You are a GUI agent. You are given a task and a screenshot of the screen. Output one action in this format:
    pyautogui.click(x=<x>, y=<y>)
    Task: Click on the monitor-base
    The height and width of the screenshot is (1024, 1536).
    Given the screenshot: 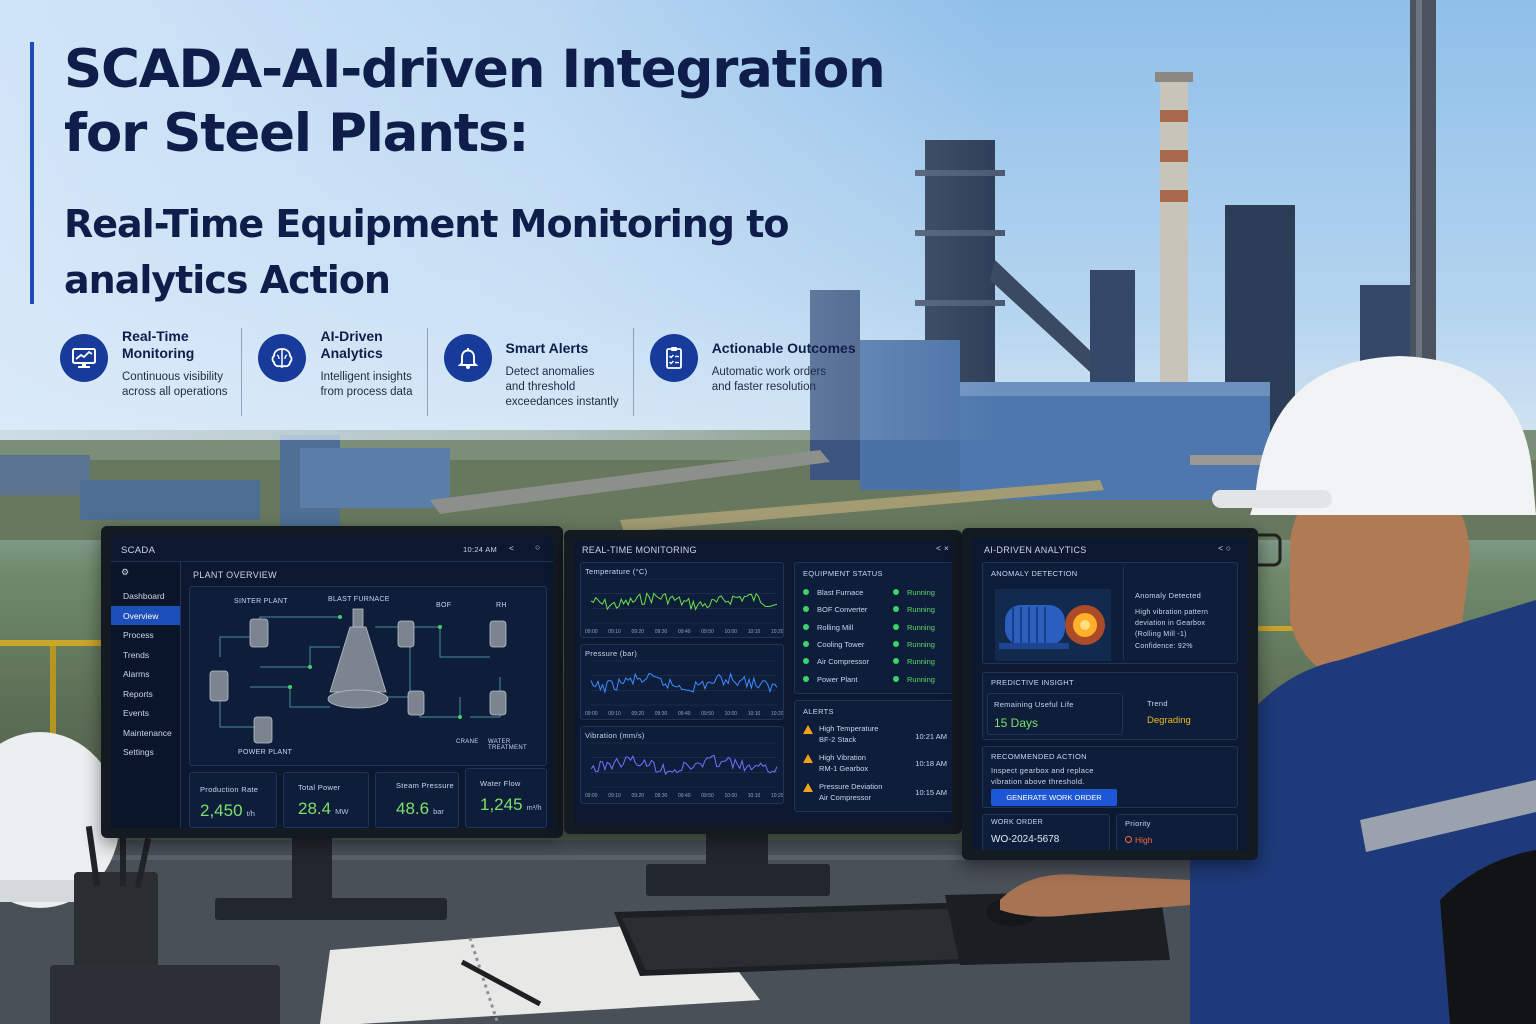 What is the action you would take?
    pyautogui.click(x=331, y=909)
    